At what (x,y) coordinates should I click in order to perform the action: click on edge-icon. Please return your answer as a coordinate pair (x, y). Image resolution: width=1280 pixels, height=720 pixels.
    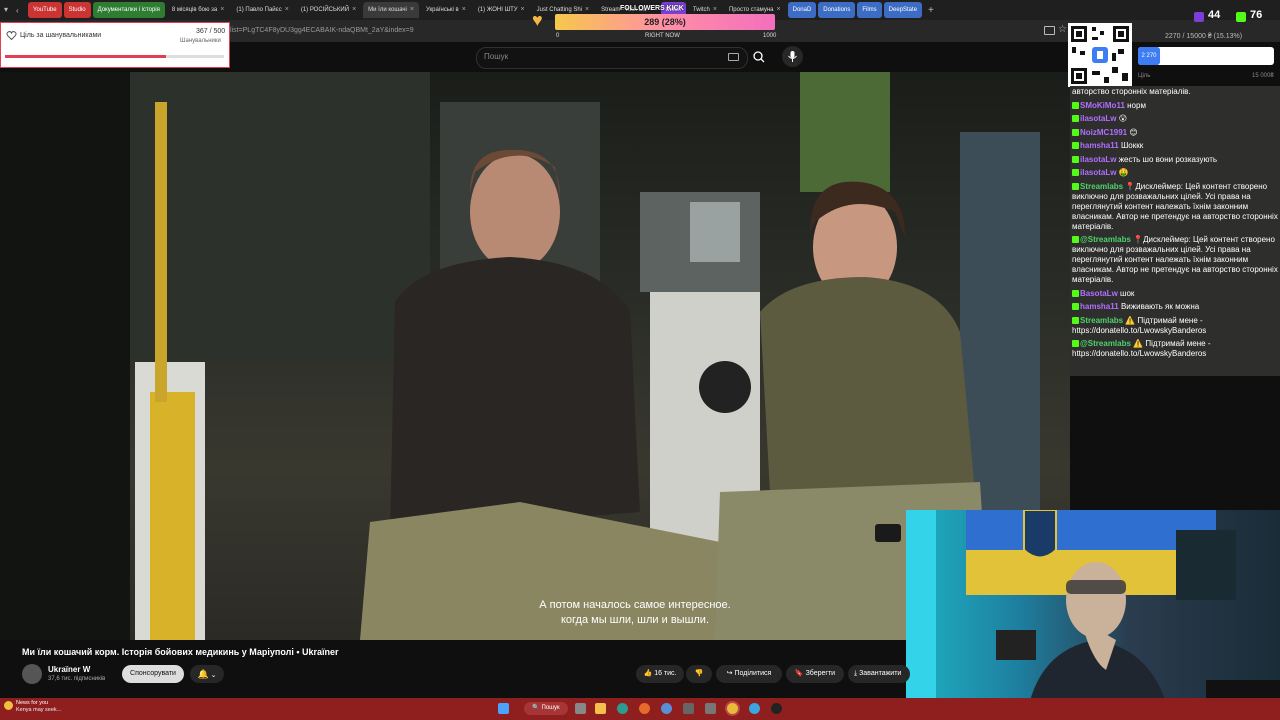
    Looking at the image, I should click on (622, 708).